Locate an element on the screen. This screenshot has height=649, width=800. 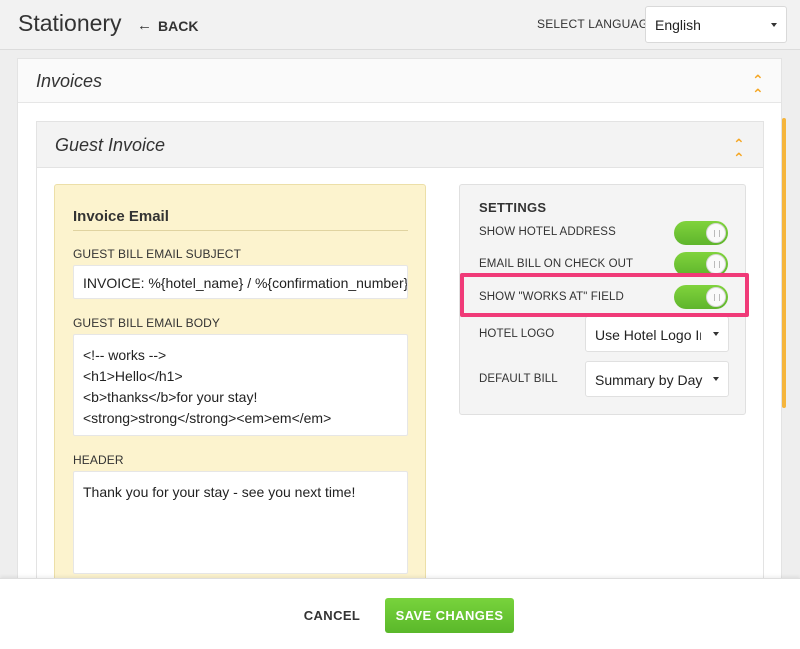
divider is located at coordinates (240, 230).